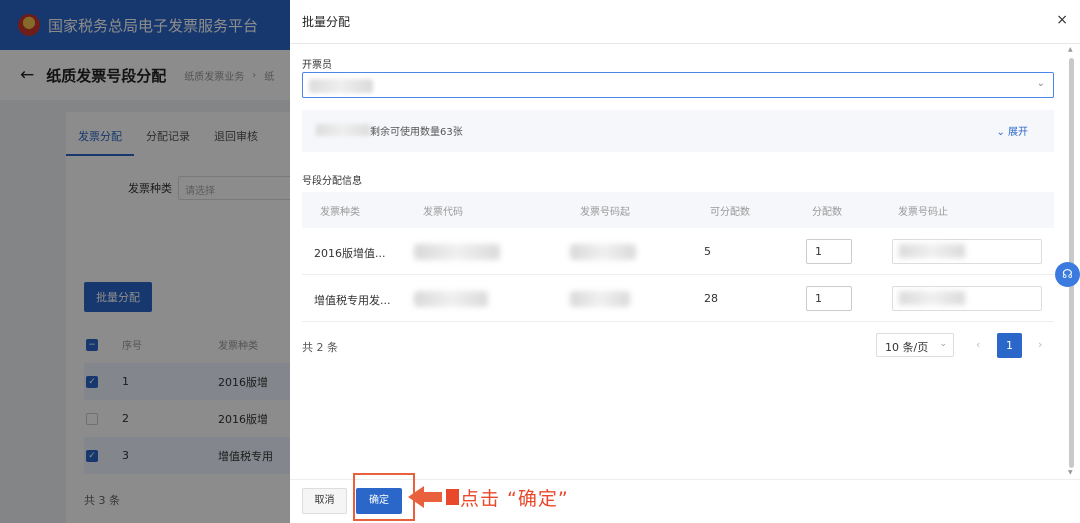 This screenshot has width=1080, height=523. Describe the element at coordinates (1009, 345) in the screenshot. I see `current-page-button: 1` at that location.